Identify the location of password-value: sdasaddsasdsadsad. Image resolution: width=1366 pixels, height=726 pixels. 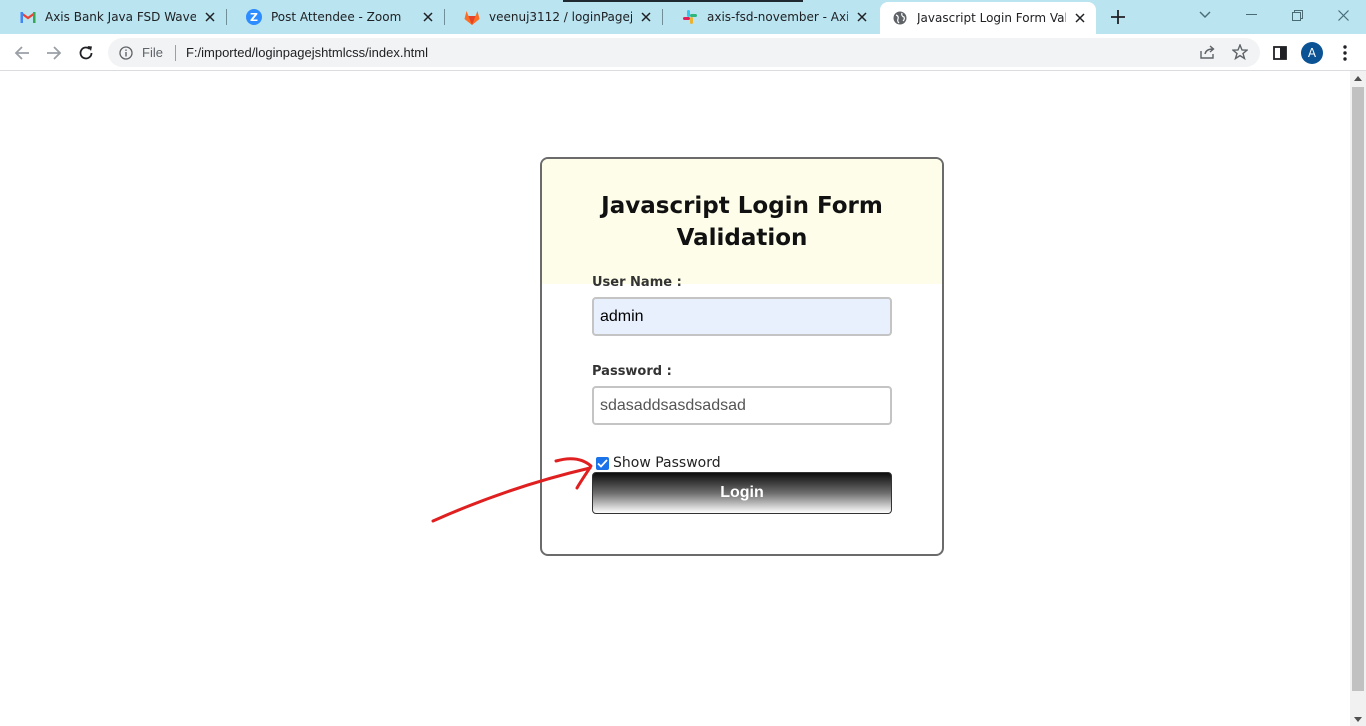
(673, 405).